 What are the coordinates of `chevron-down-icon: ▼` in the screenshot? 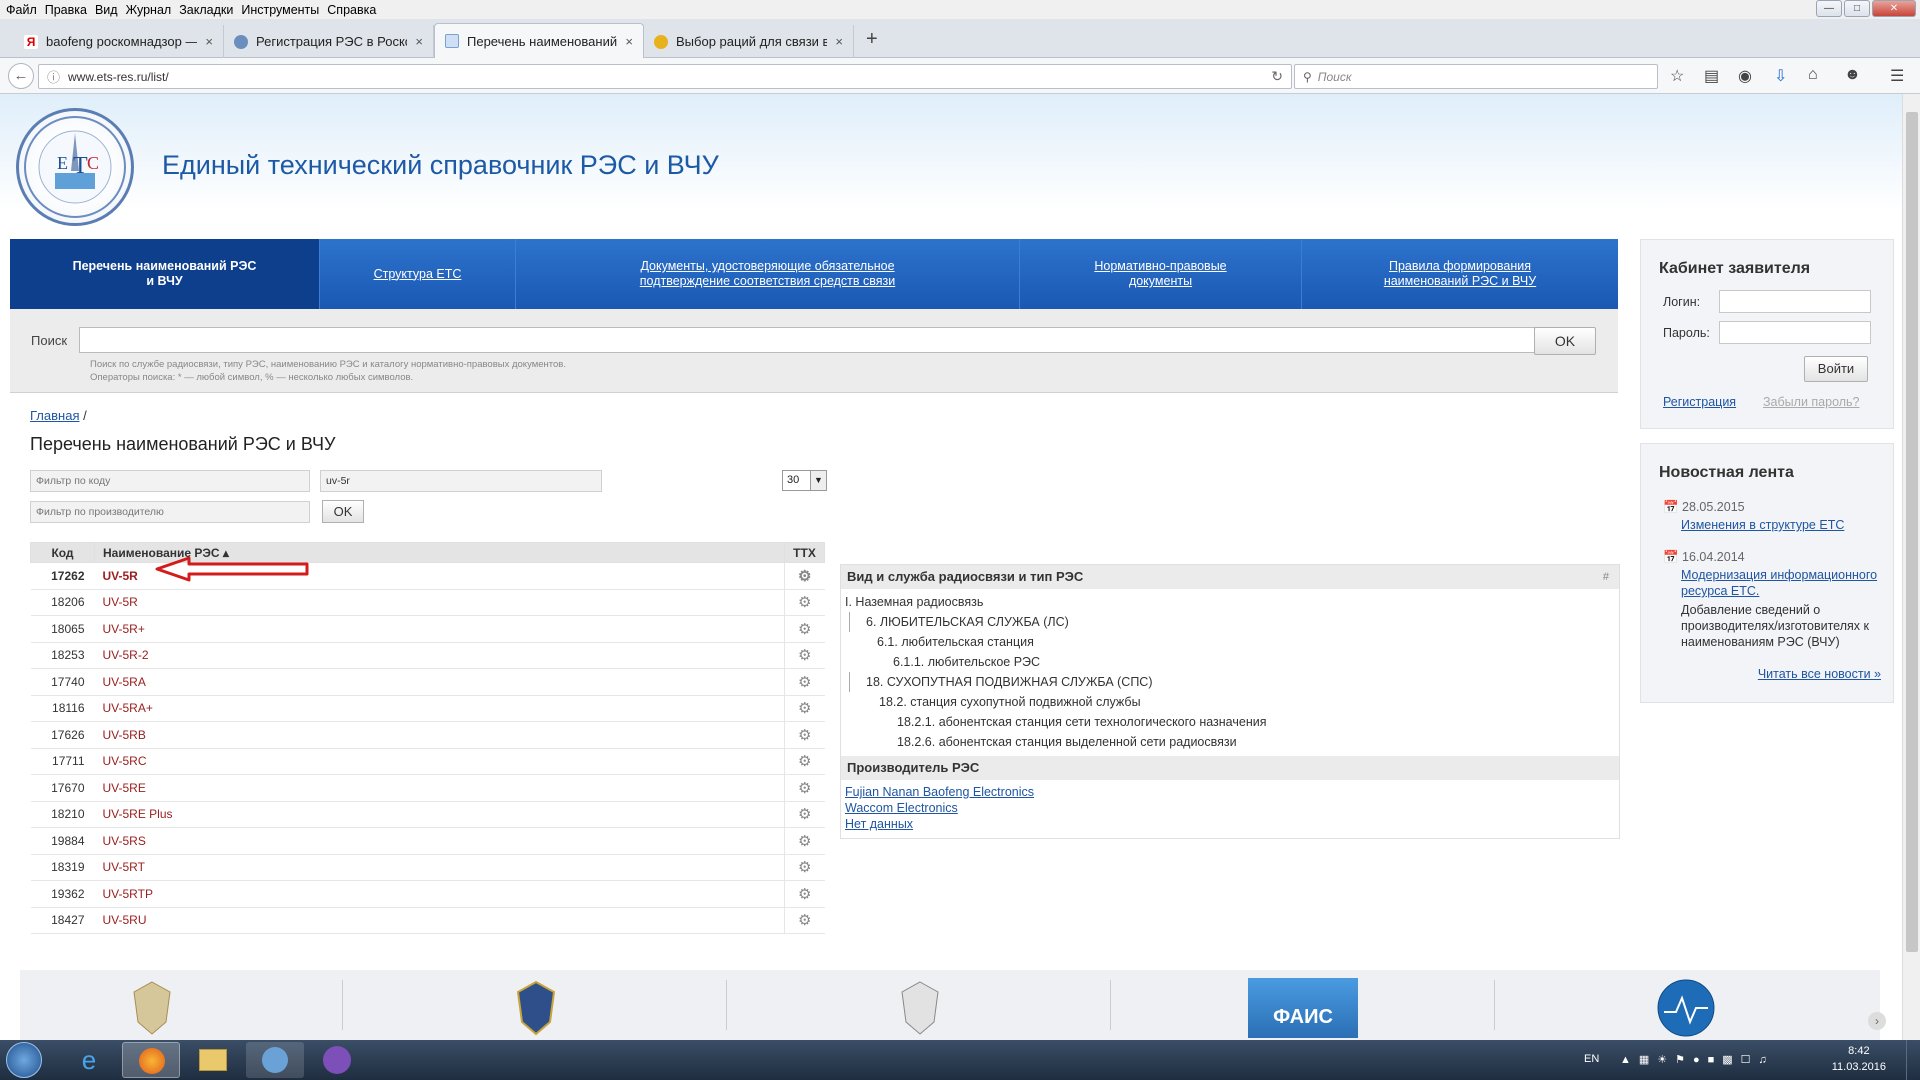 It's located at (818, 480).